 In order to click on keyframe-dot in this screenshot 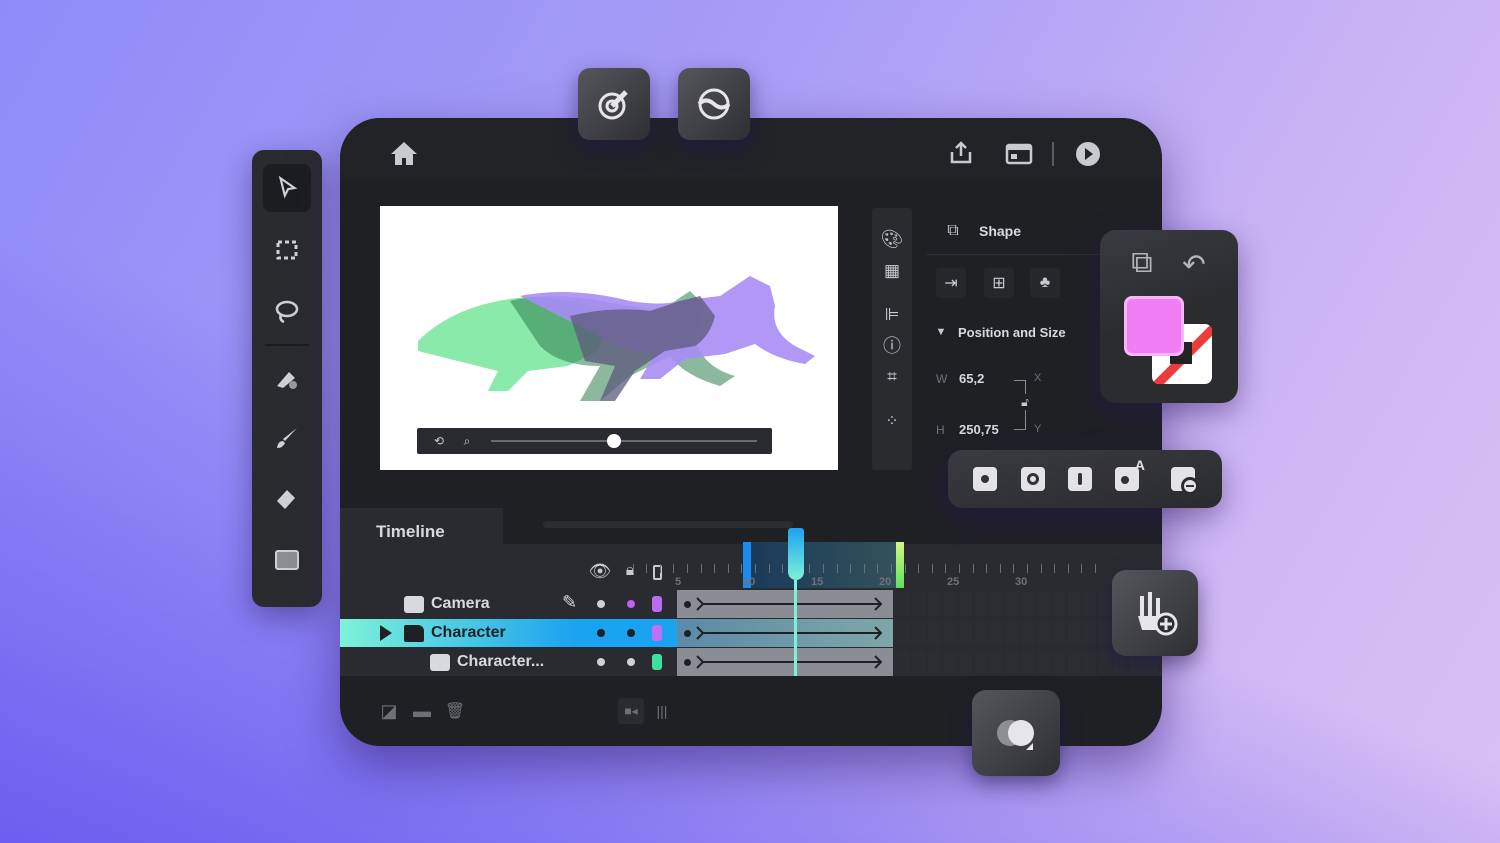, I will do `click(687, 633)`.